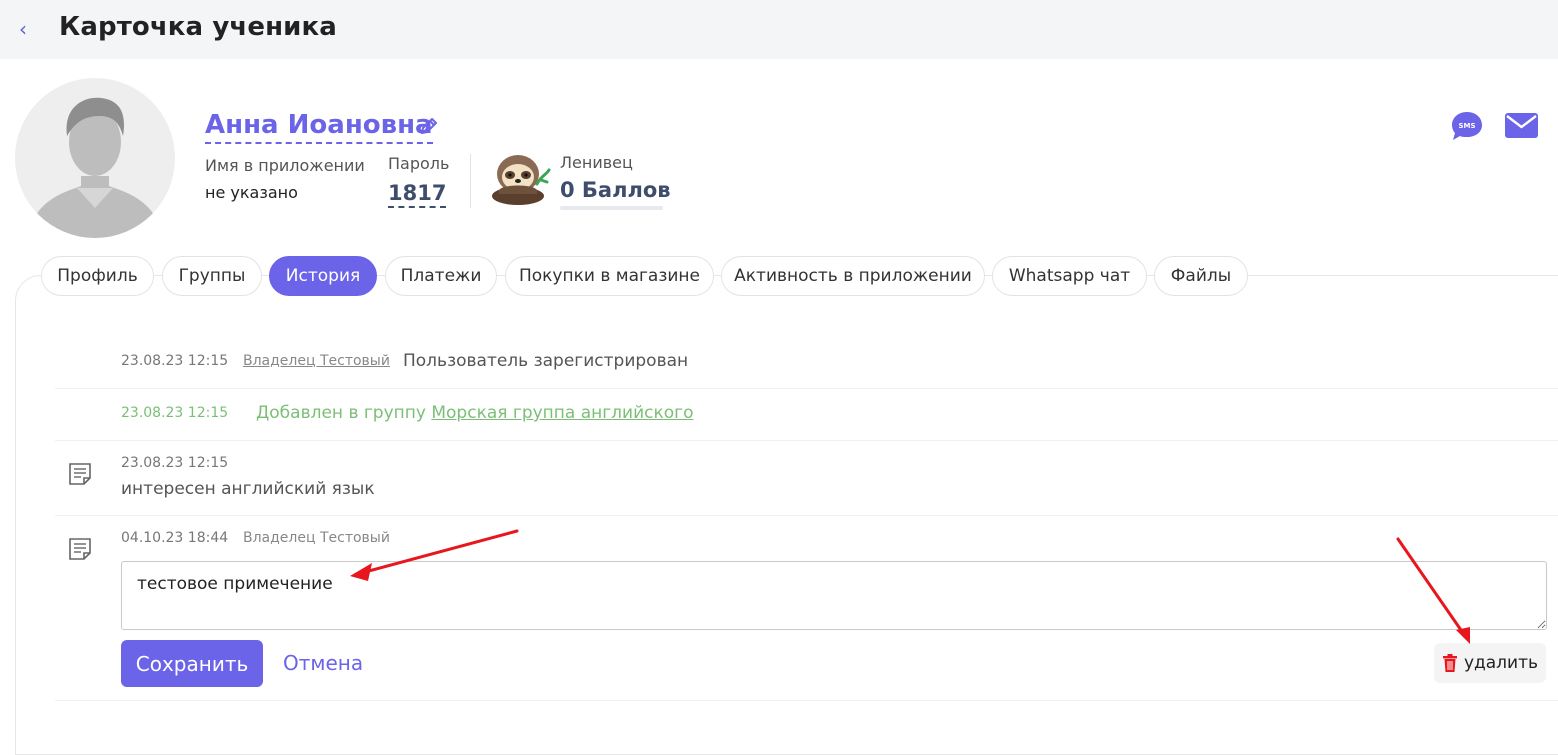  Describe the element at coordinates (316, 538) in the screenshot. I see `history-author: Владелец Тестовый` at that location.